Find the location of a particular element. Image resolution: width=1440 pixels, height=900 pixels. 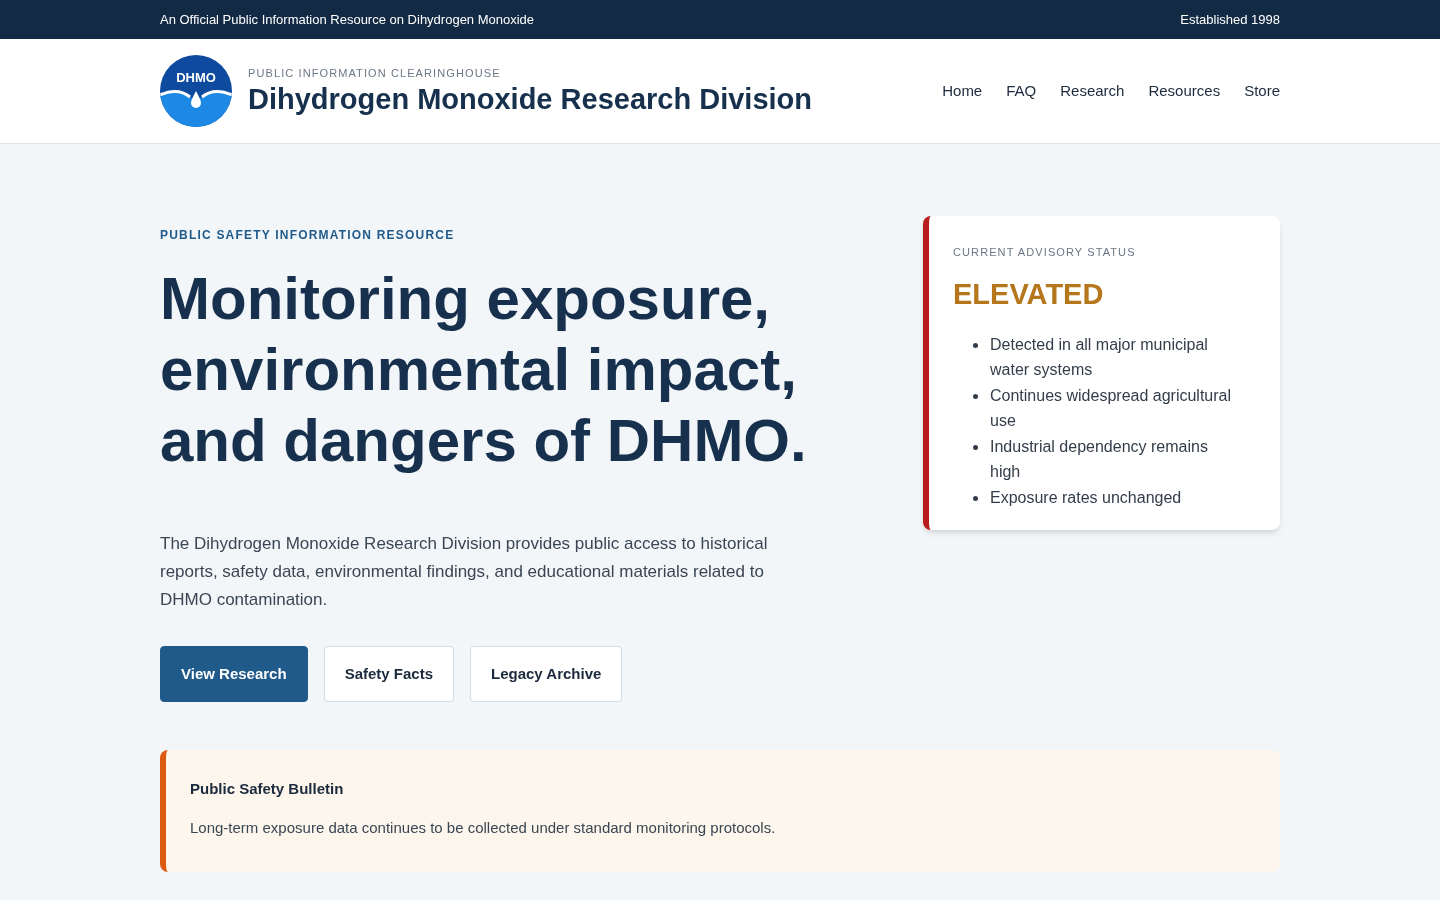

hero-button: View Research is located at coordinates (234, 674).